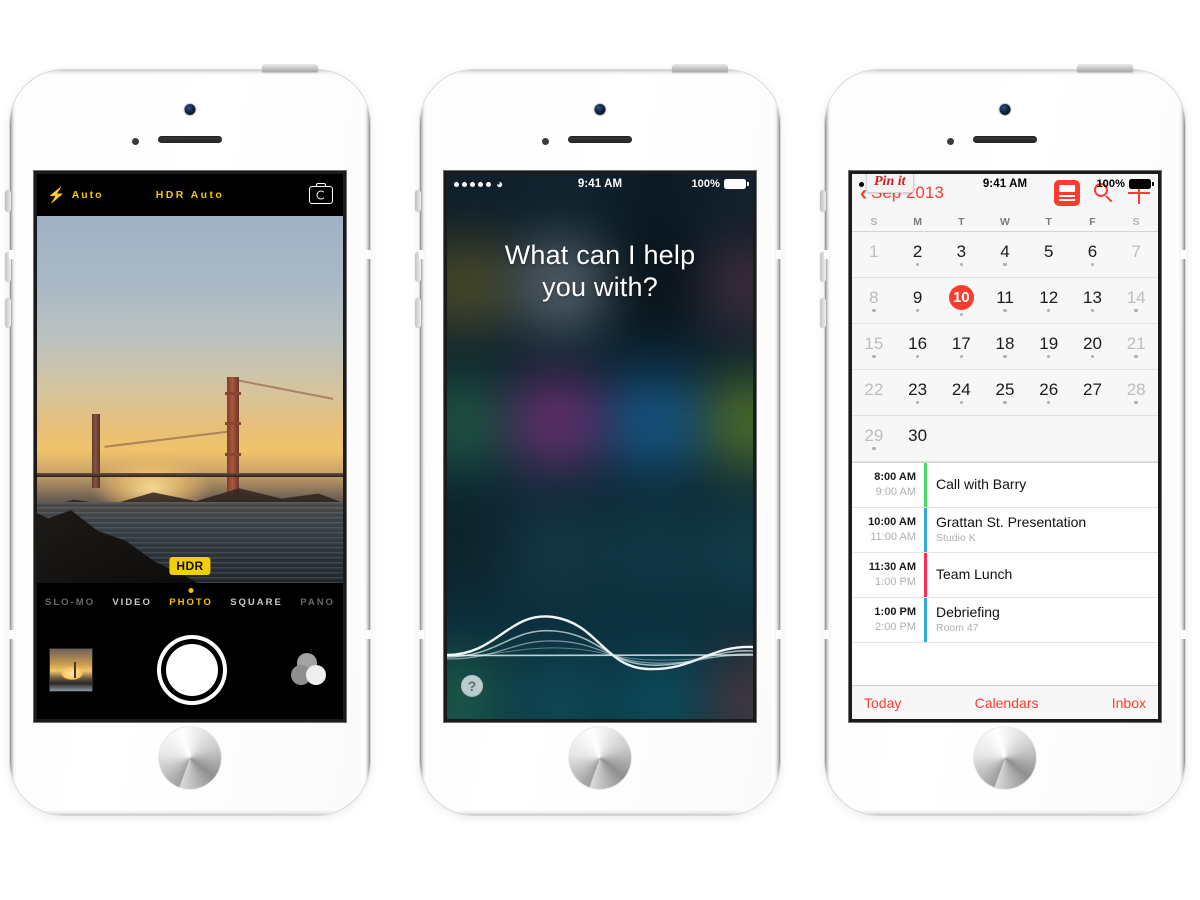 This screenshot has width=1200, height=900. Describe the element at coordinates (961, 251) in the screenshot. I see `calendar-day-number: 3` at that location.